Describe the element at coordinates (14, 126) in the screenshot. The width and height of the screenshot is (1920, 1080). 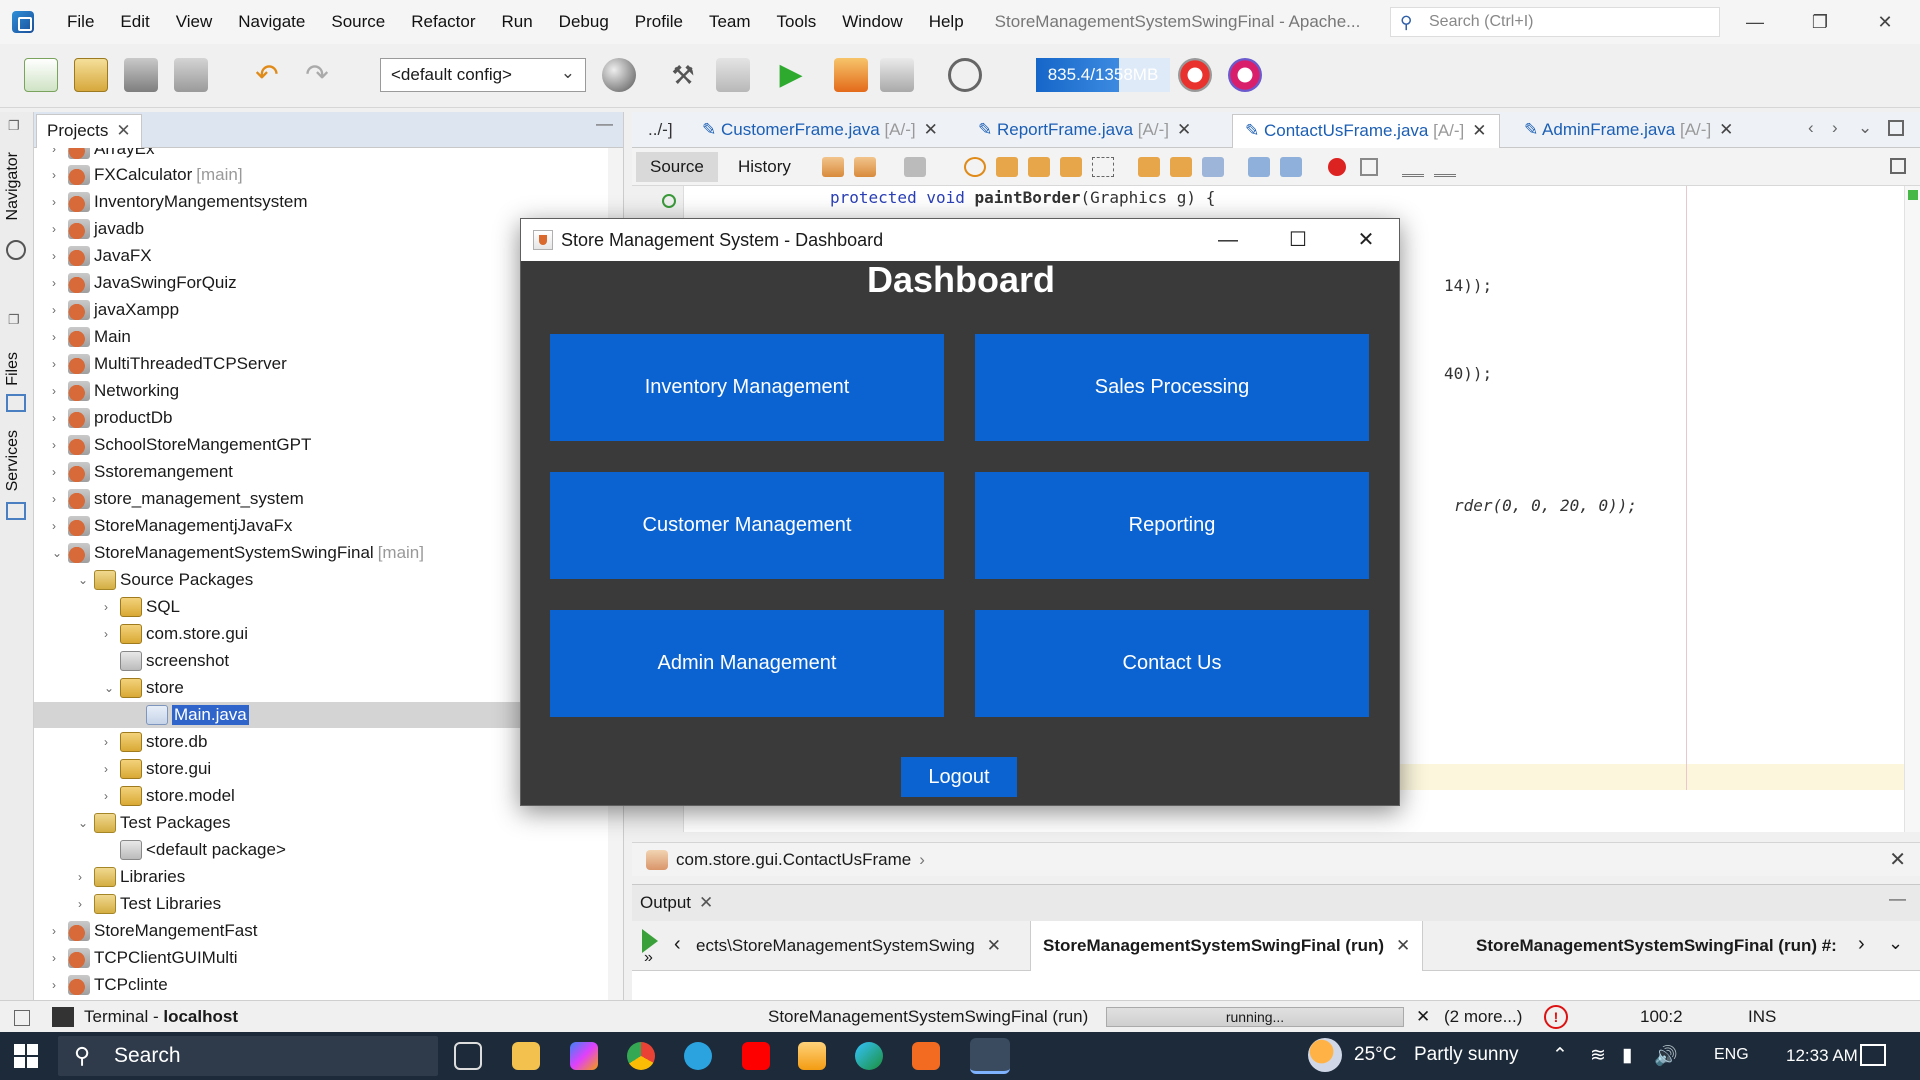
I see `restore-icon: ❐` at that location.